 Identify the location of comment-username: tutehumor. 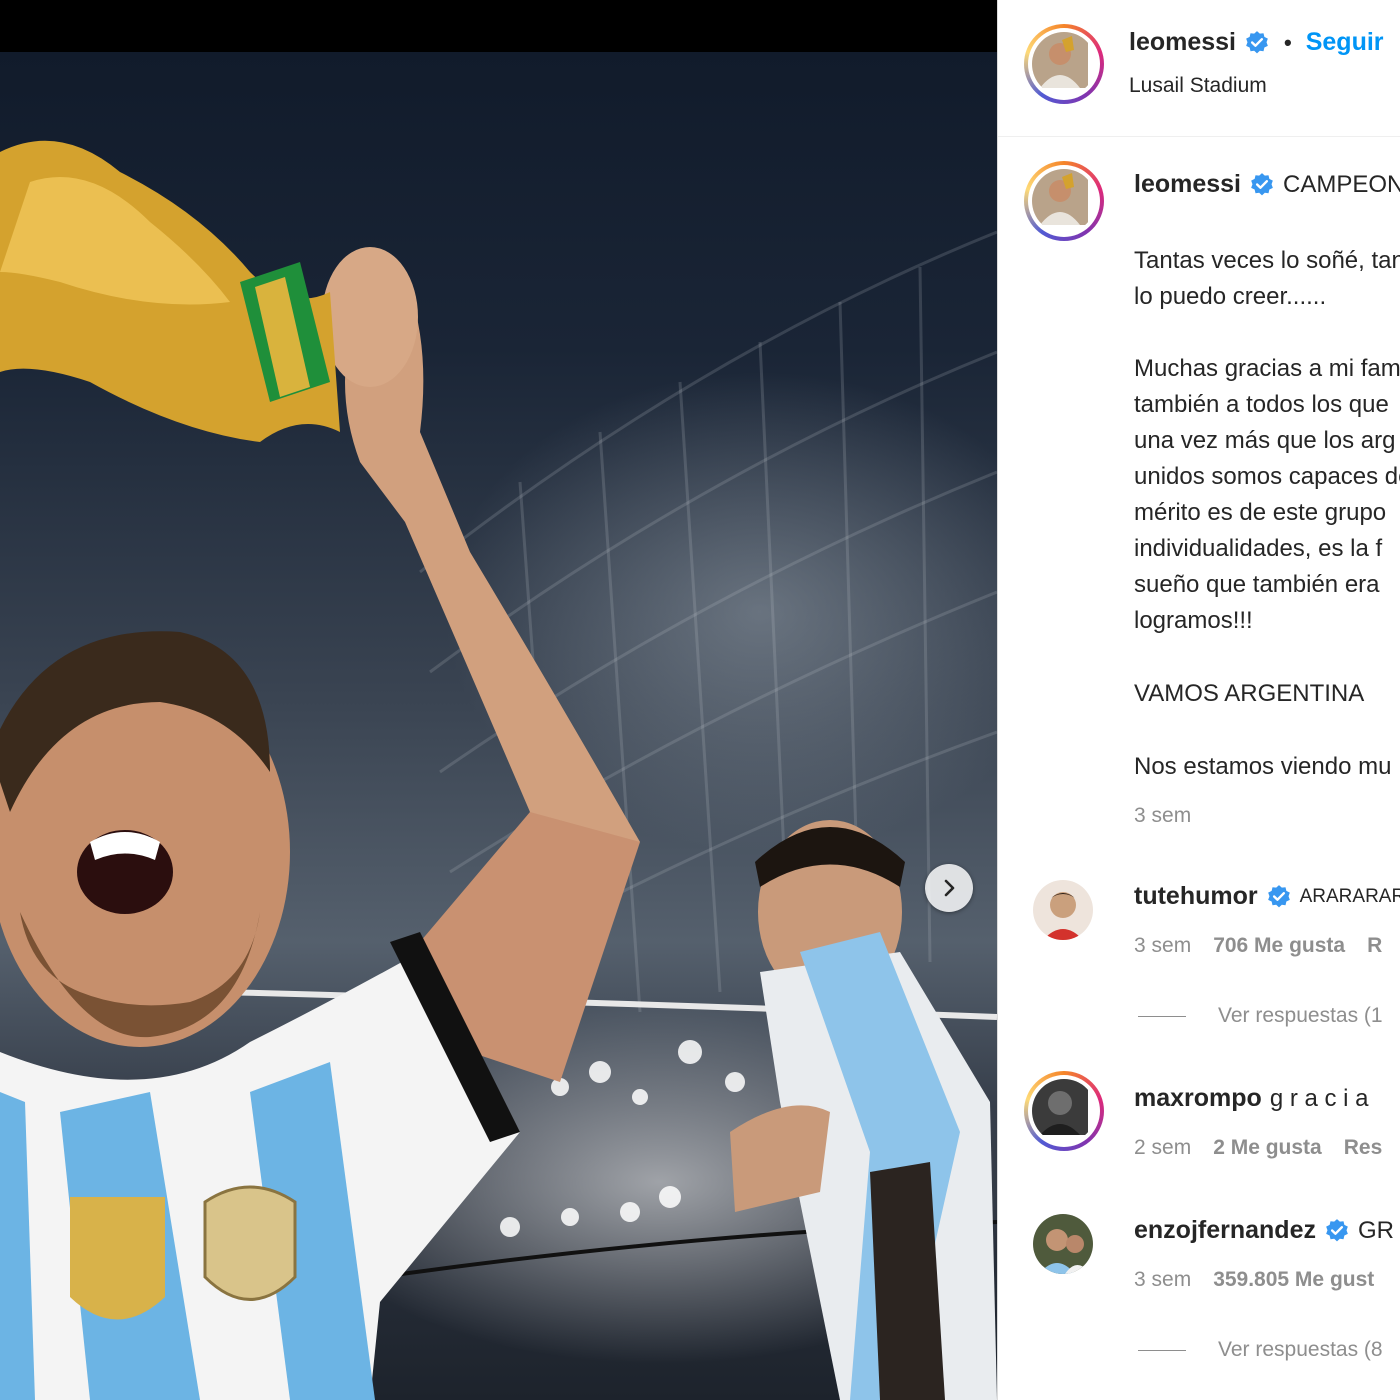
(1196, 896).